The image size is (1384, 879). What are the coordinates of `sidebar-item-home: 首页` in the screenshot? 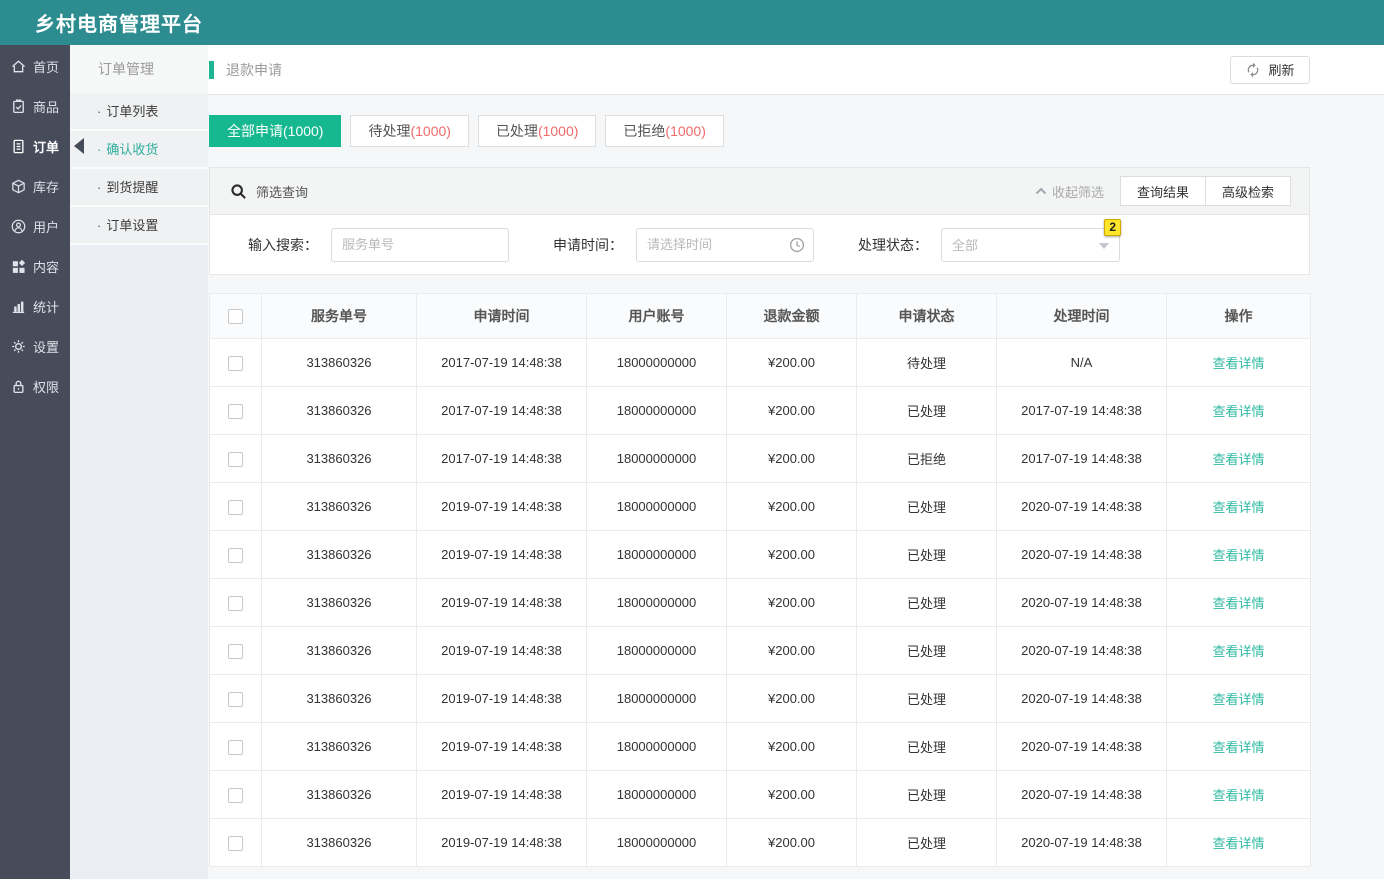 It's located at (35, 66).